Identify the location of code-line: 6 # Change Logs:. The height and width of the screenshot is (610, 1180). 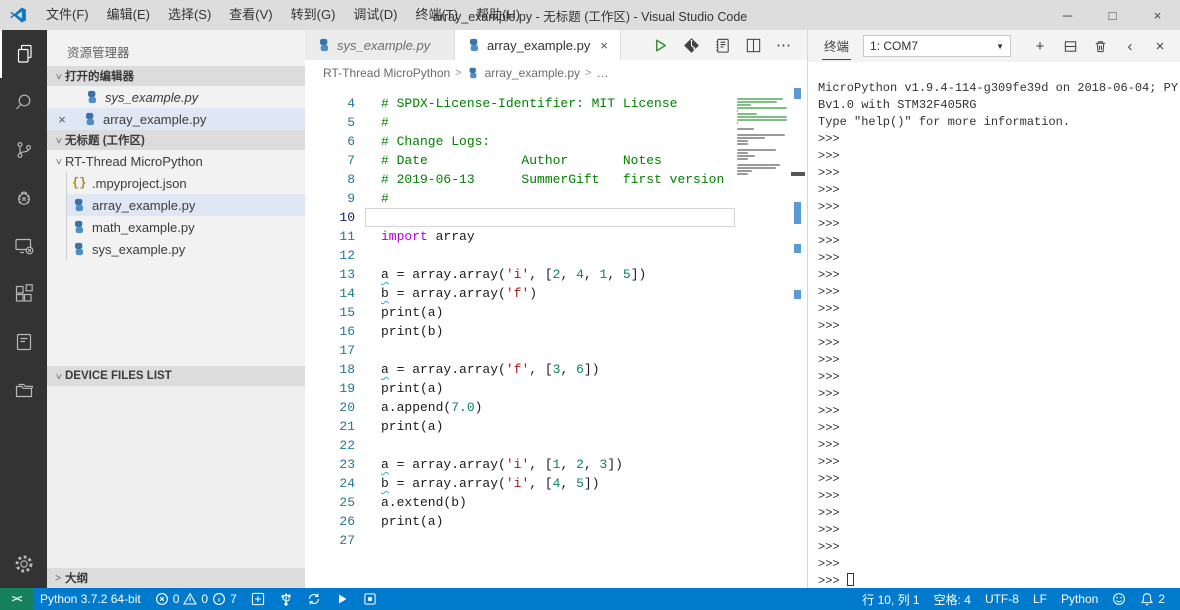
(556, 141).